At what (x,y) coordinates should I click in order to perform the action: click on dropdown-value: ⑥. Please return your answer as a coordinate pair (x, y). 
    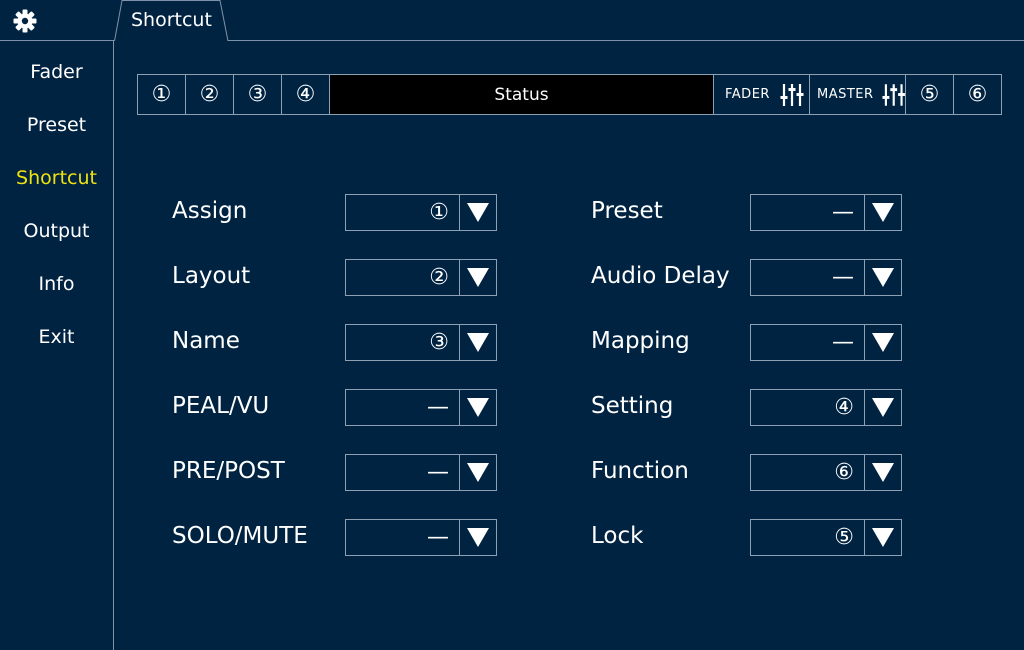
    Looking at the image, I should click on (808, 472).